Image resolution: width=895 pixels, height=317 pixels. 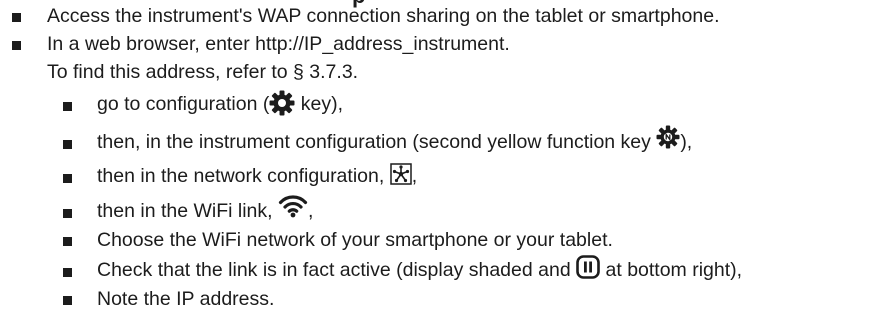 I want to click on substep-wifi-after: ,, so click(x=310, y=211).